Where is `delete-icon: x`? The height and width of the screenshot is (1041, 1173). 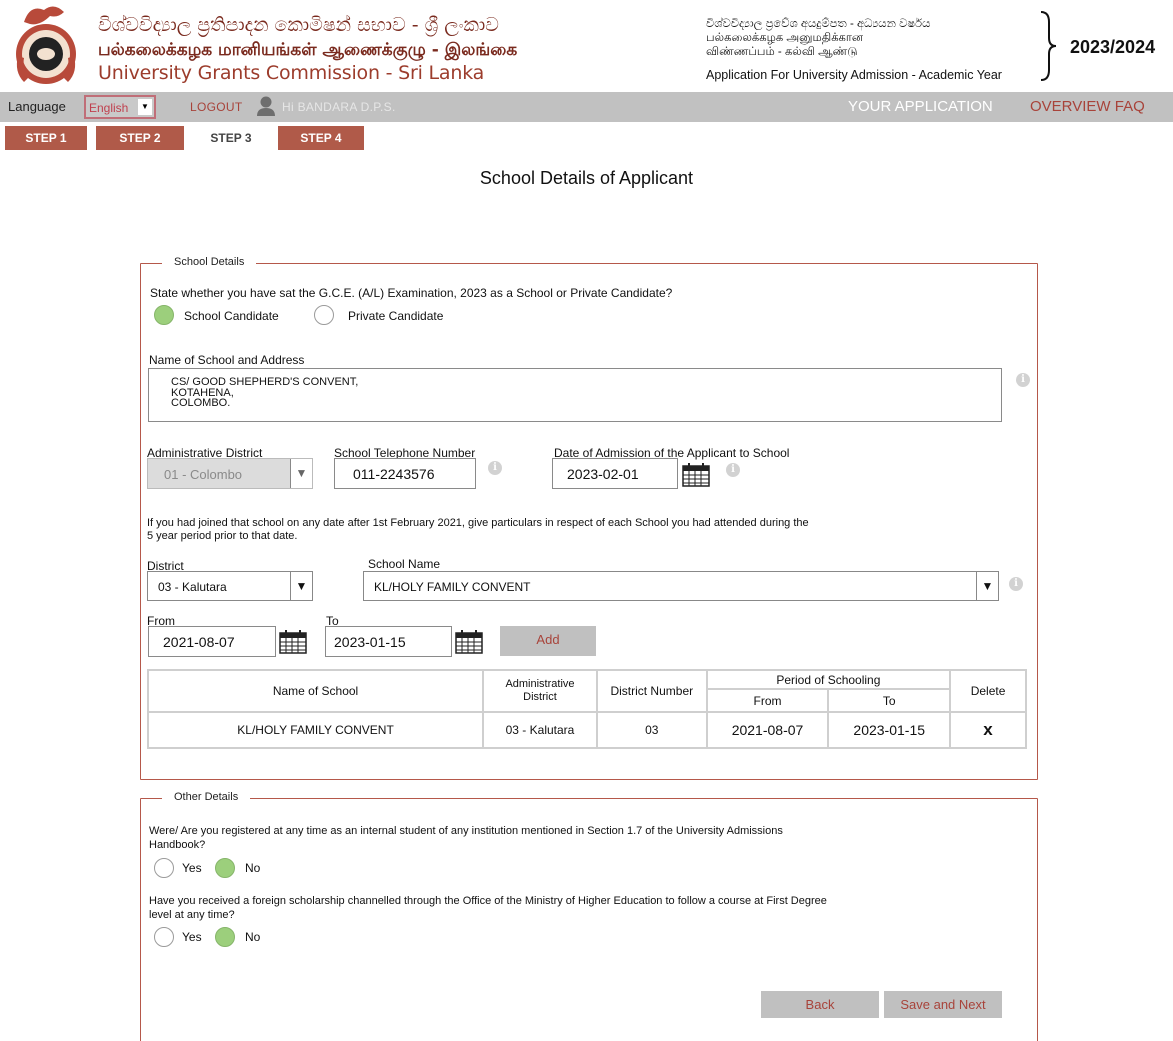
delete-icon: x is located at coordinates (988, 730).